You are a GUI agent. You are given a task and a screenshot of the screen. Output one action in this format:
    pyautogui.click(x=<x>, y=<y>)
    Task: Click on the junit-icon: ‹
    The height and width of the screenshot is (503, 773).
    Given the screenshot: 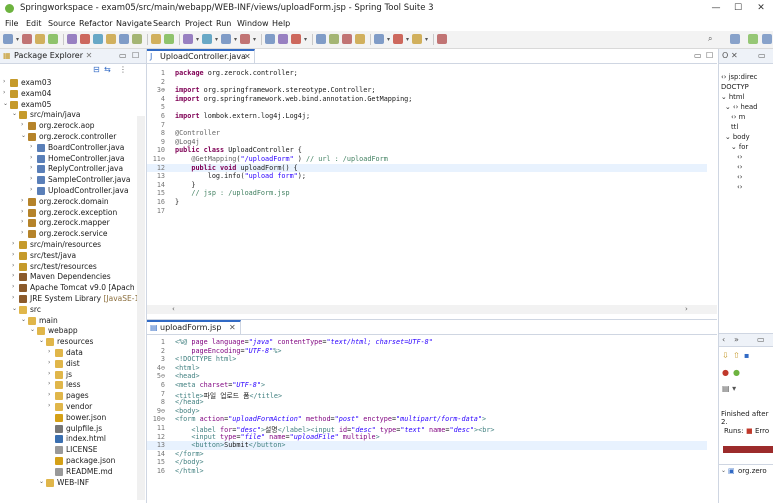 What is the action you would take?
    pyautogui.click(x=723, y=339)
    